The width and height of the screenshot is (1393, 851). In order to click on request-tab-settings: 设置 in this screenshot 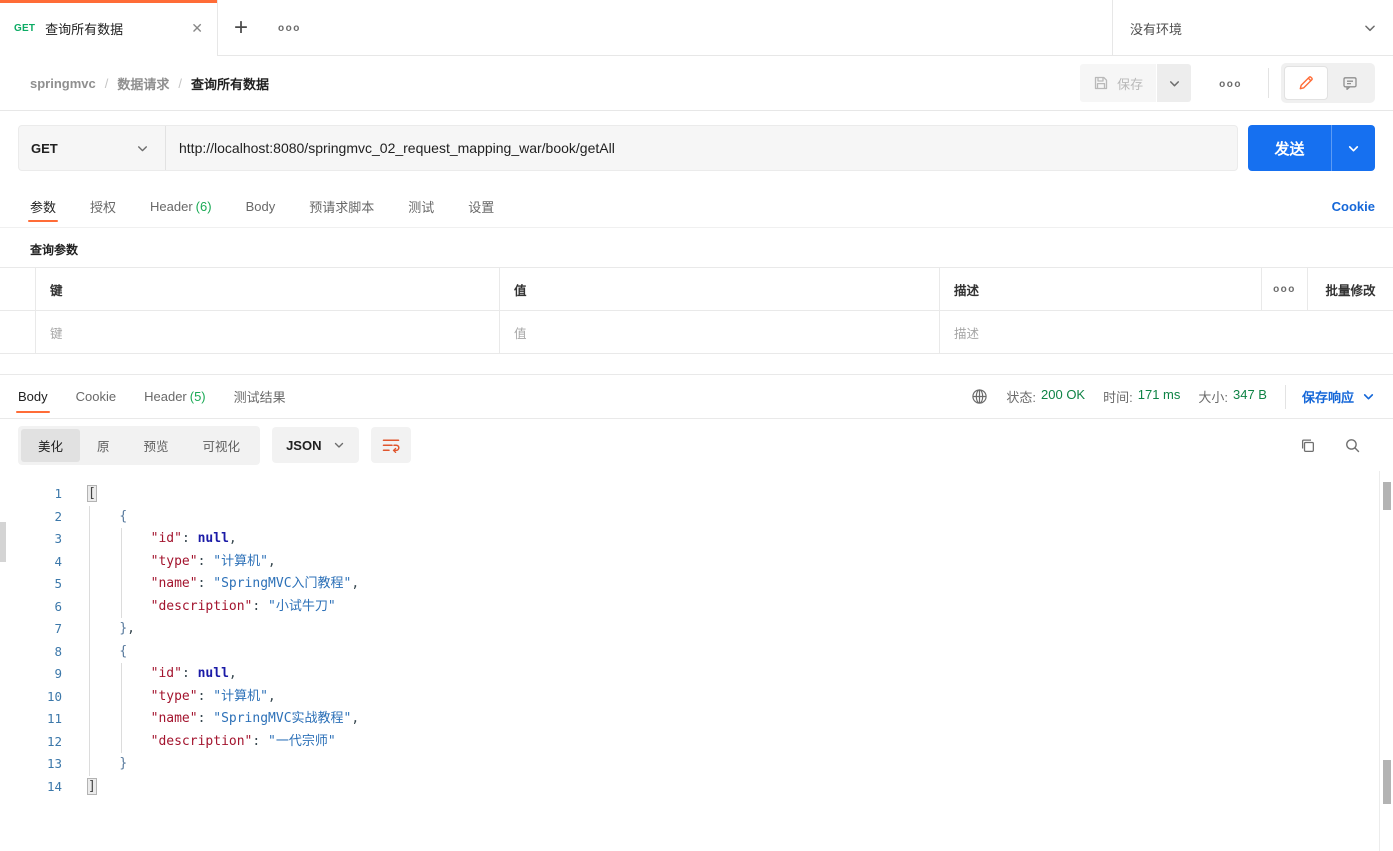, I will do `click(481, 206)`.